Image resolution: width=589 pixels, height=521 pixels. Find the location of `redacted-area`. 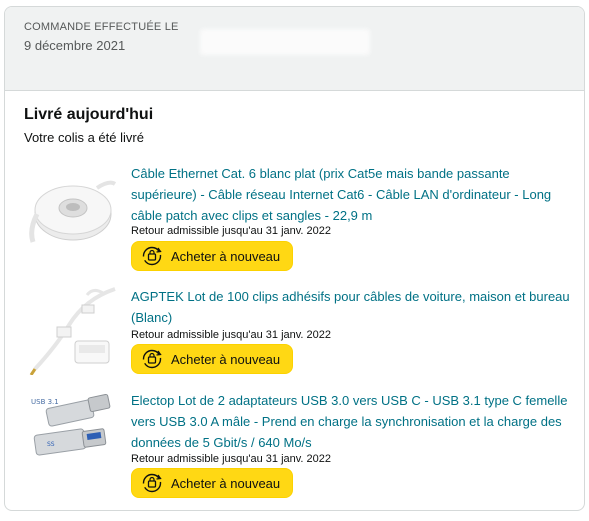

redacted-area is located at coordinates (285, 42).